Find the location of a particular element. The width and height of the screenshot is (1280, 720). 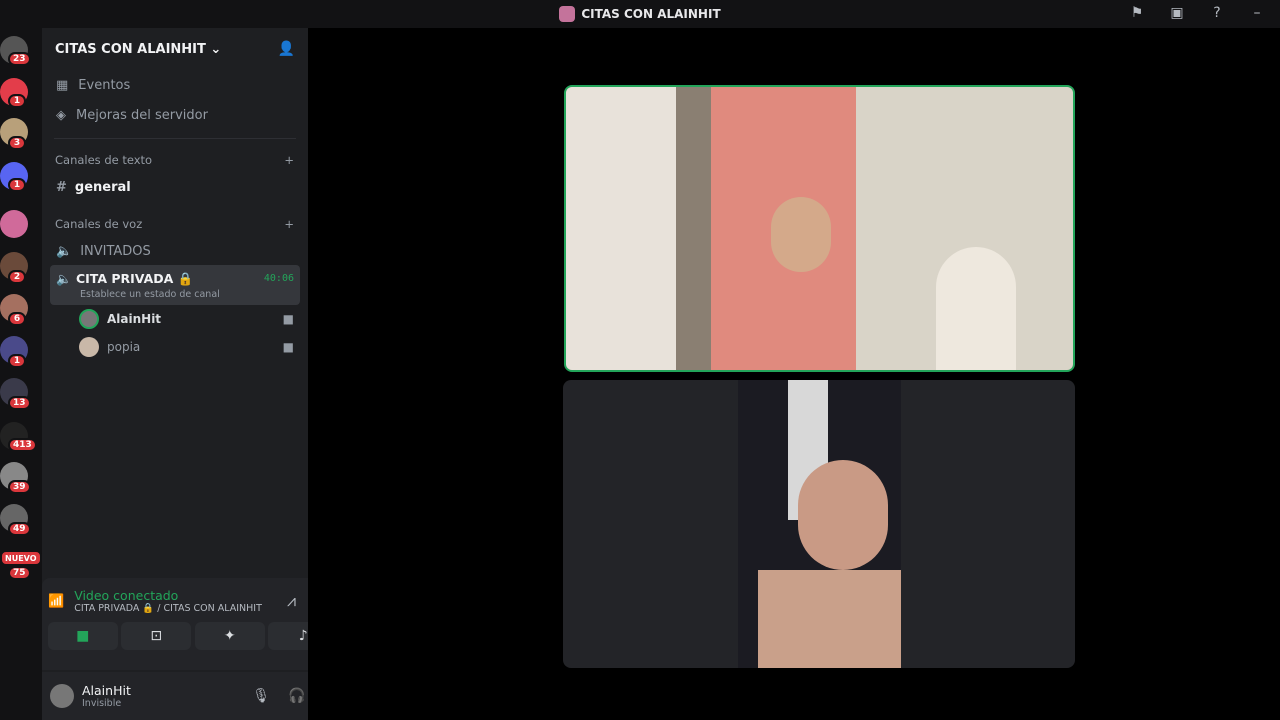

camera-button: ■ is located at coordinates (82, 636).